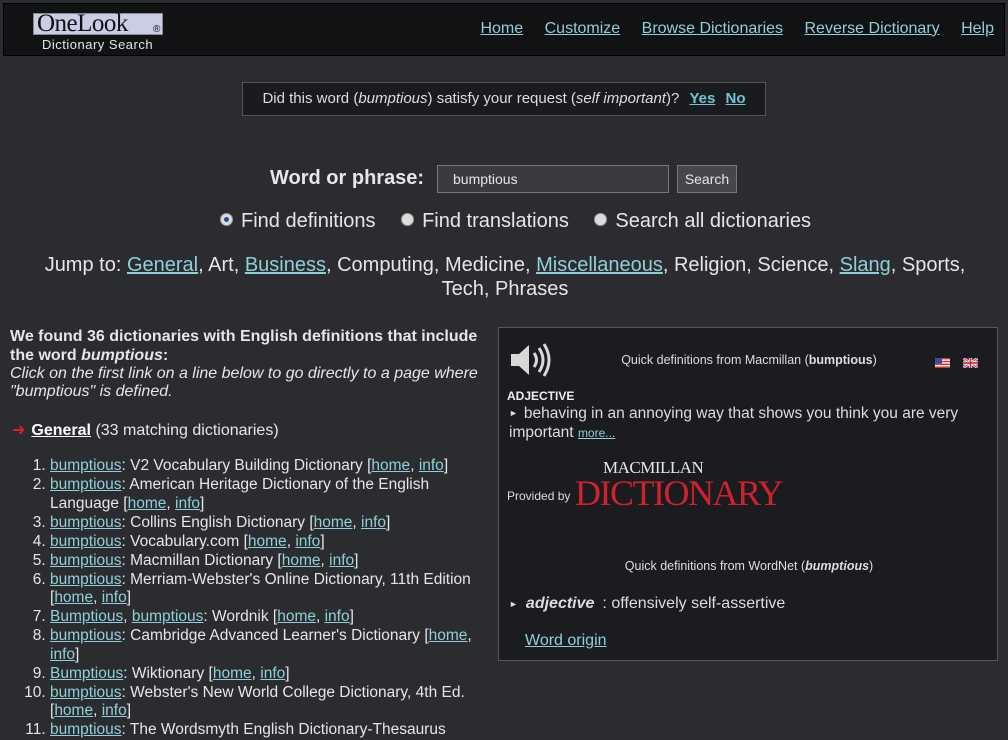 The width and height of the screenshot is (1008, 740). Describe the element at coordinates (583, 28) in the screenshot. I see `nav-customize: Customize` at that location.